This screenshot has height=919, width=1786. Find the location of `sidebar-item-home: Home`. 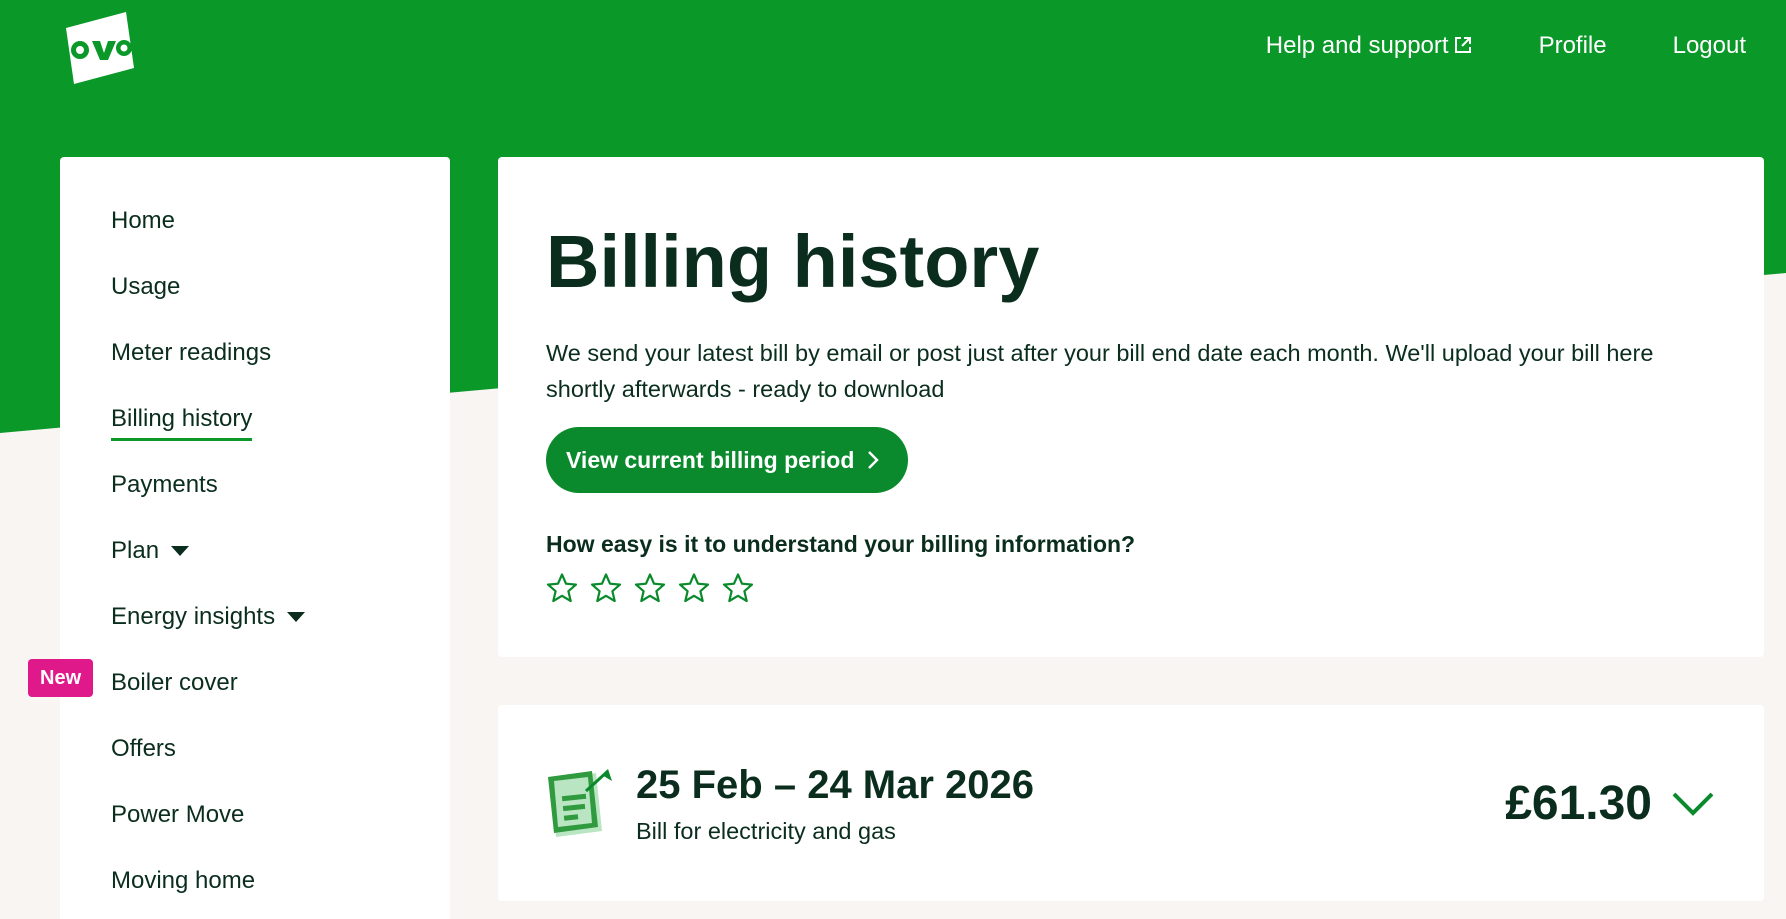

sidebar-item-home: Home is located at coordinates (255, 240).